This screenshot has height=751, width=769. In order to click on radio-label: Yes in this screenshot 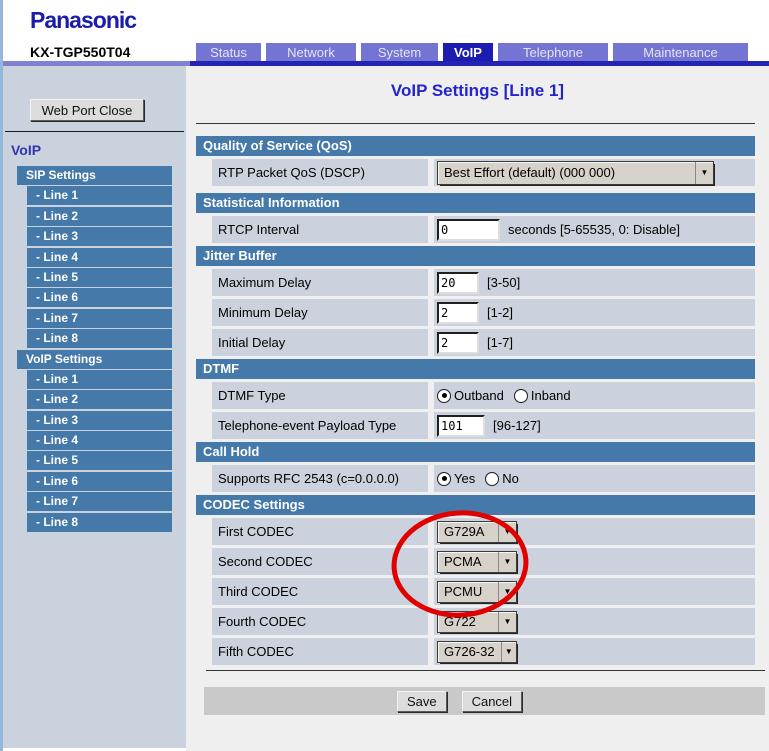, I will do `click(465, 478)`.